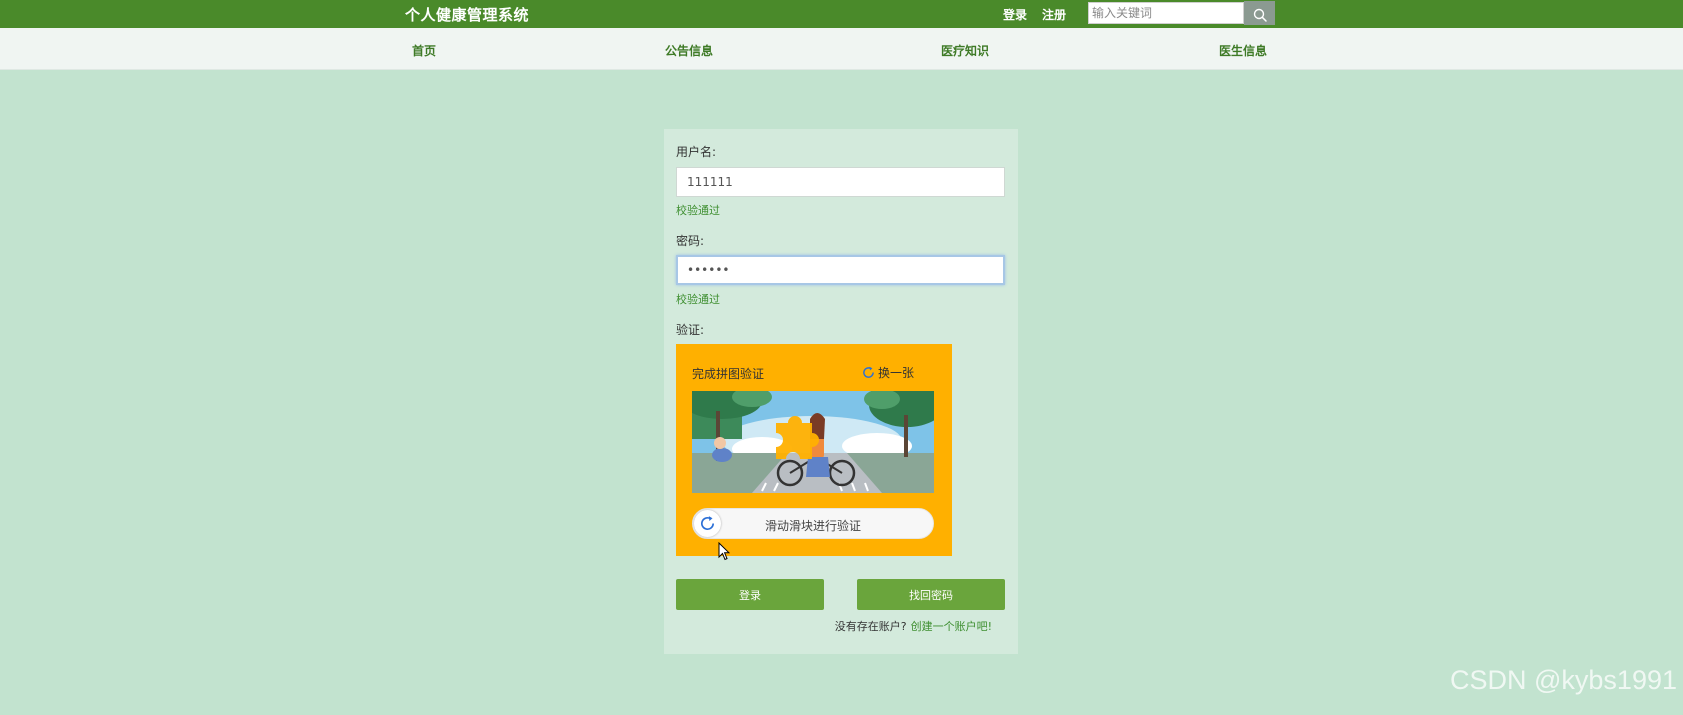 The image size is (1683, 715). What do you see at coordinates (690, 330) in the screenshot?
I see `verify-label: 验证:` at bounding box center [690, 330].